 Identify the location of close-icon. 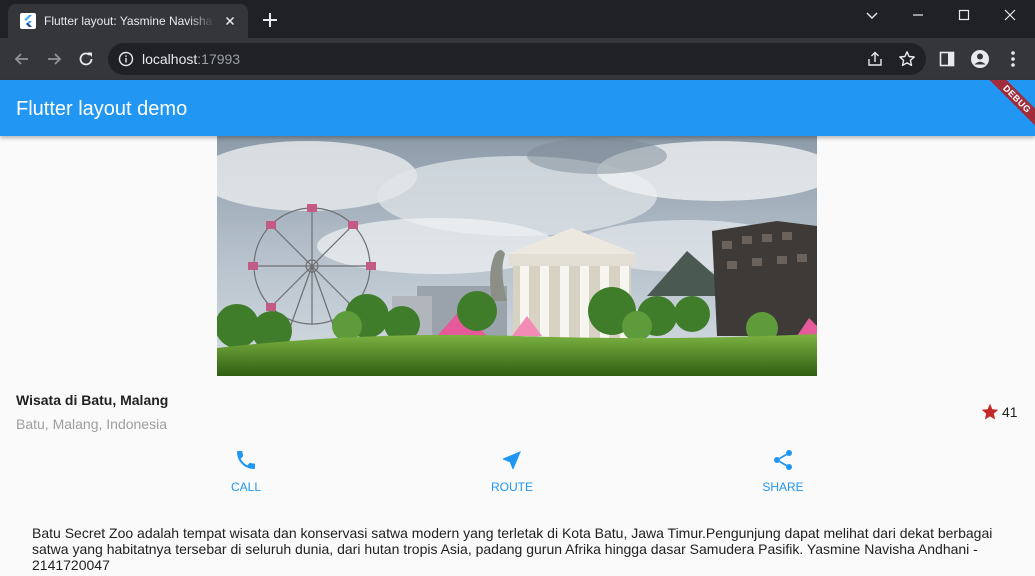
(1010, 15).